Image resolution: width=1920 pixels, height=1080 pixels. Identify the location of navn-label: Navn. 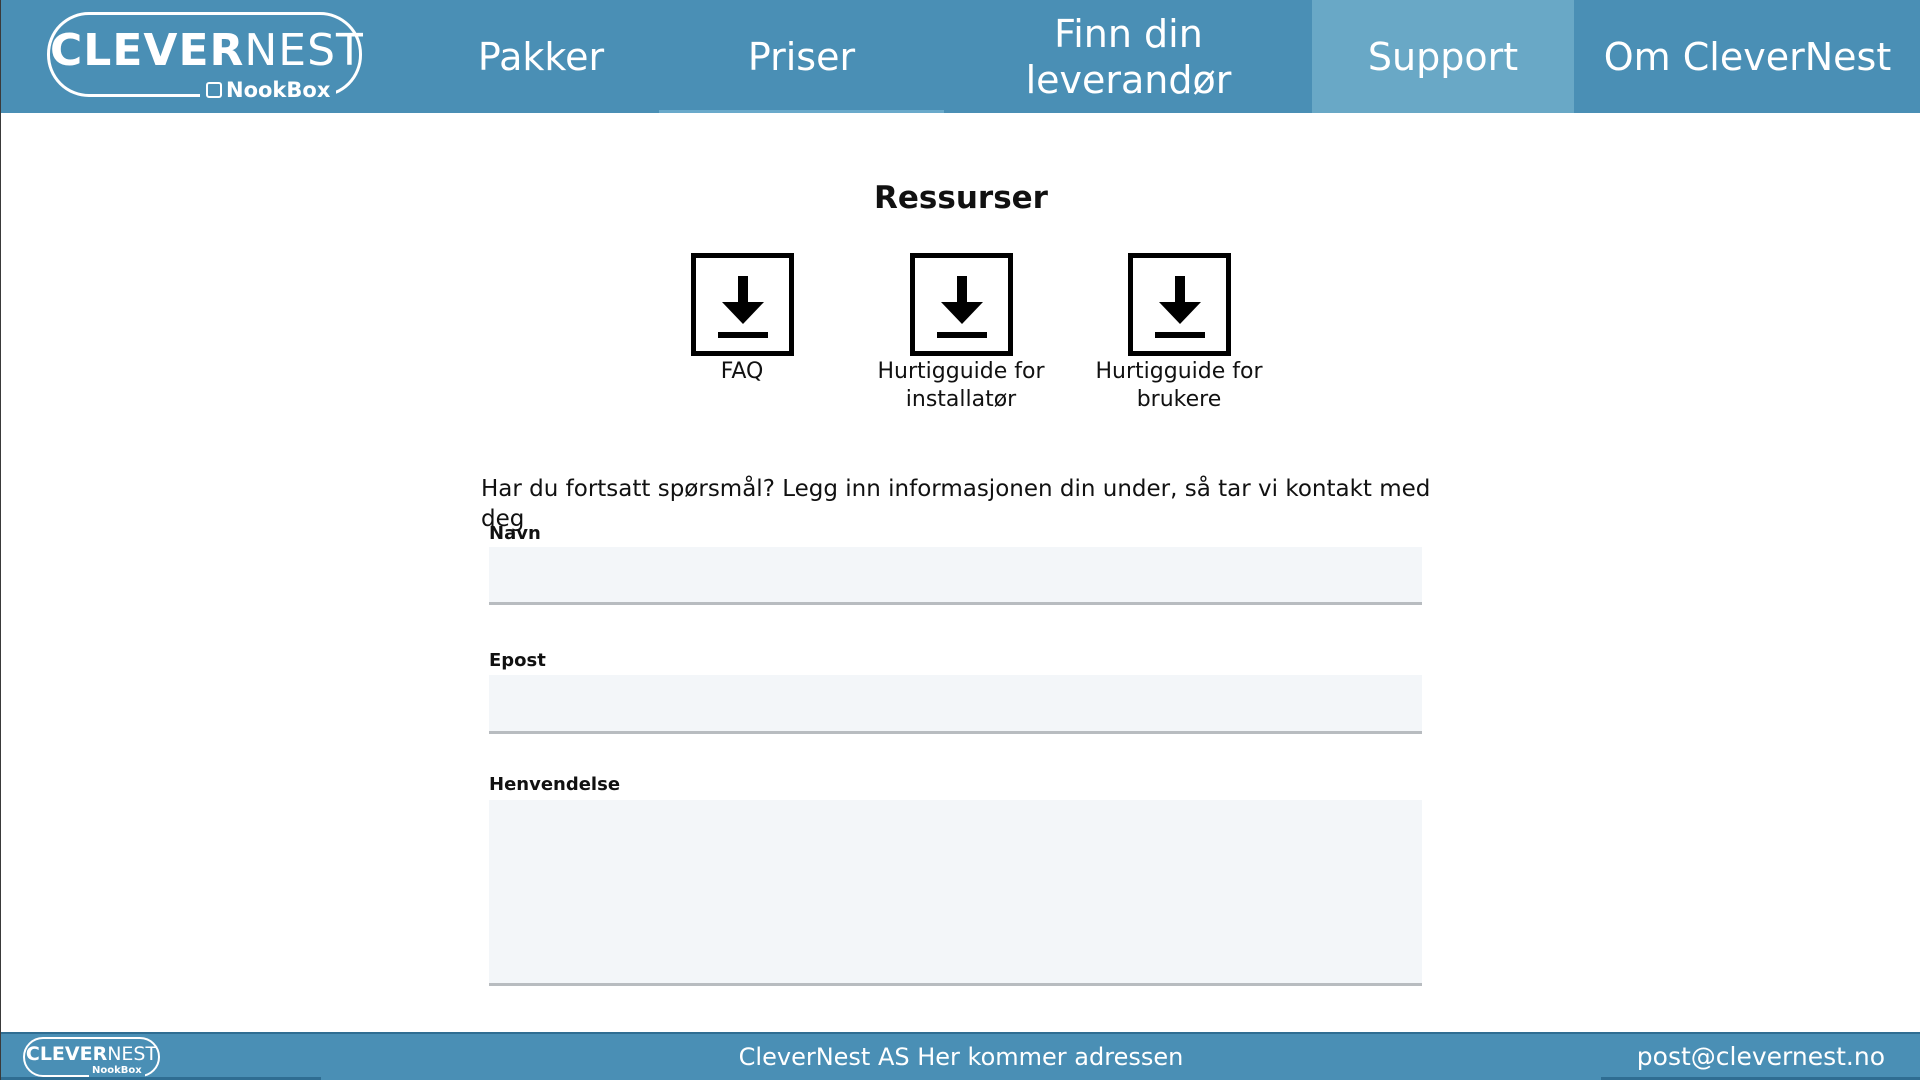
(515, 533).